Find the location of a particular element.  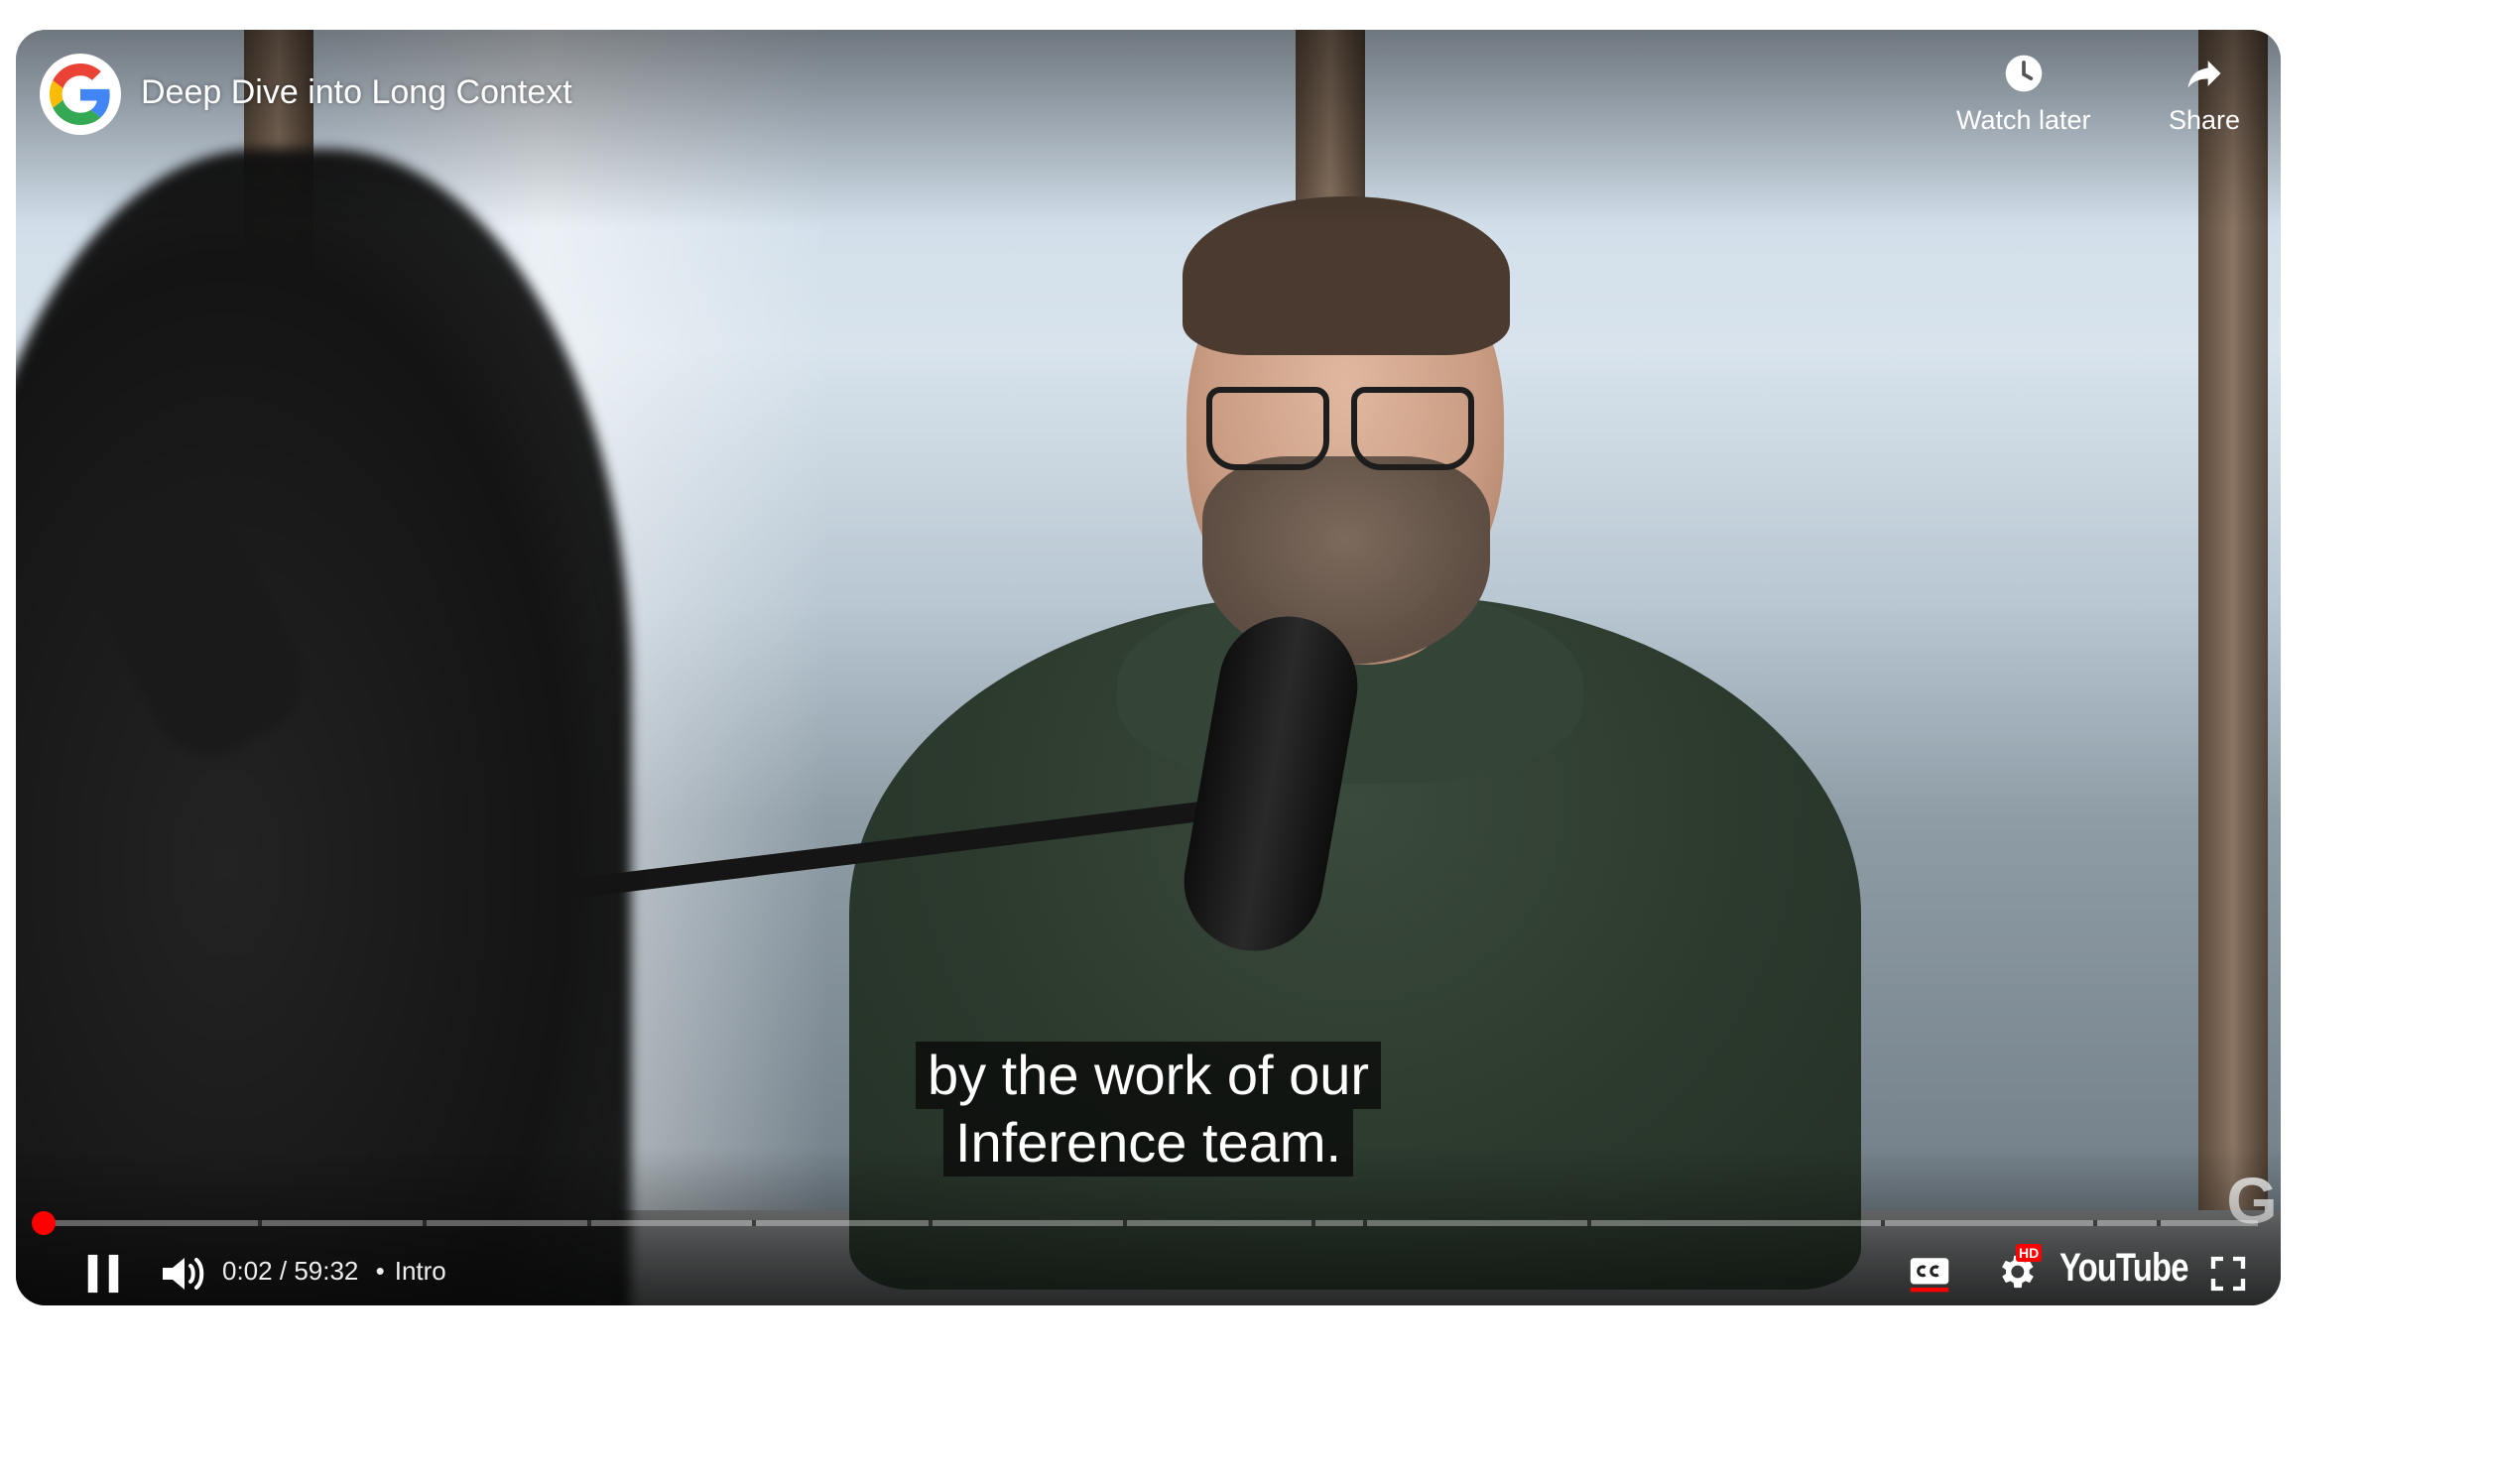

video-title: Deep Dive into Long Context is located at coordinates (356, 92).